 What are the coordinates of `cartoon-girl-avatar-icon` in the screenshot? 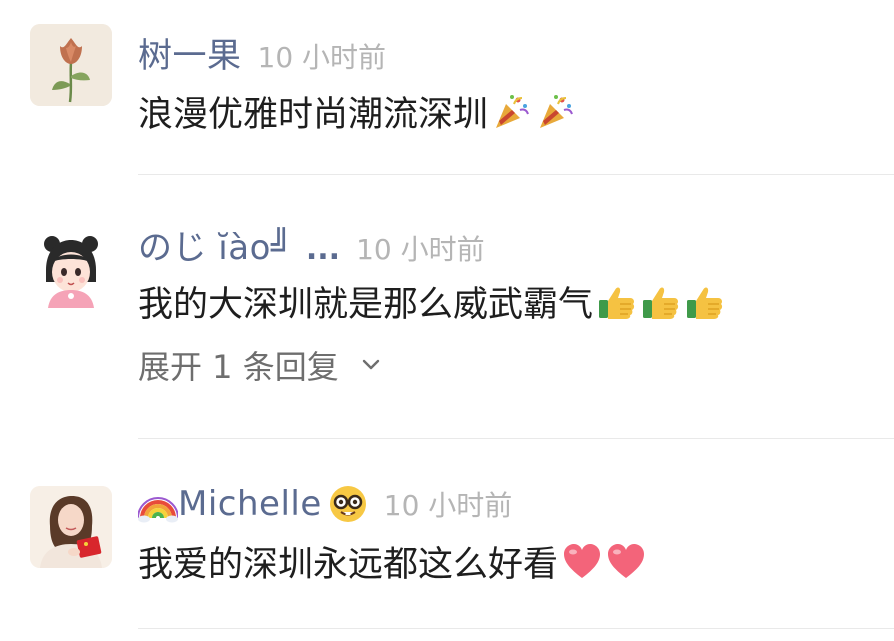 It's located at (71, 267).